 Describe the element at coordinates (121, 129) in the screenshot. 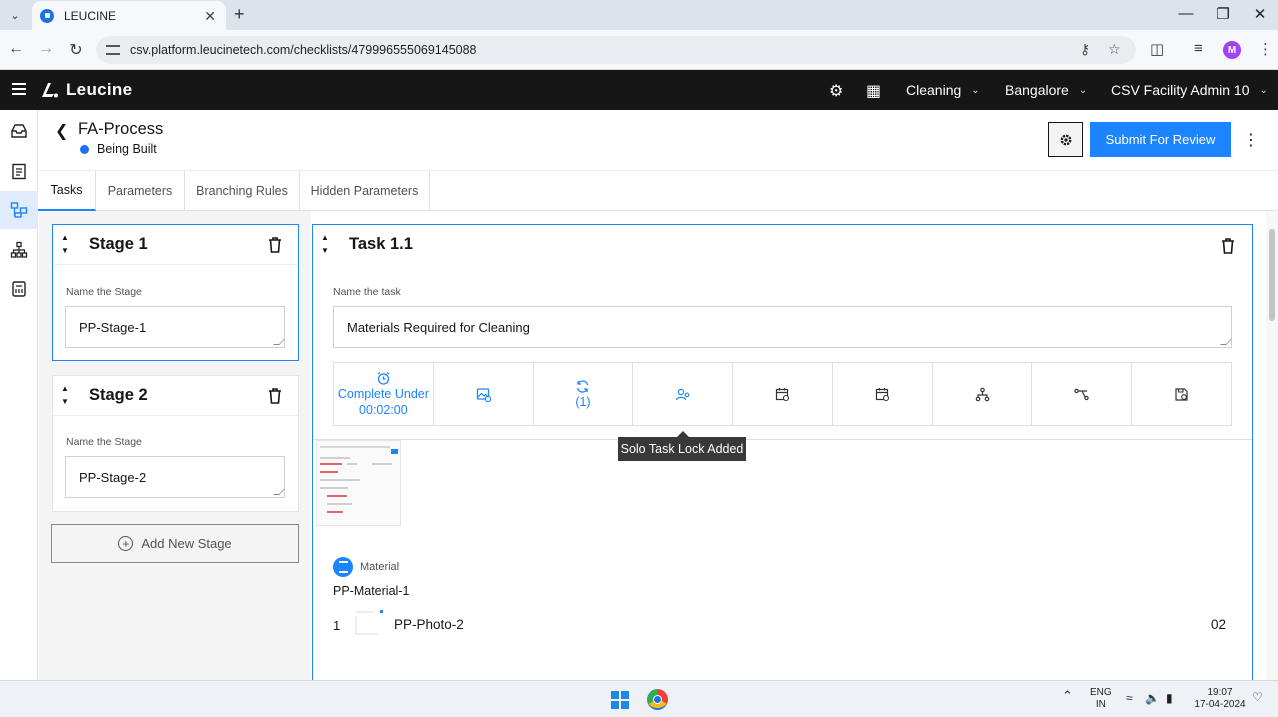

I see `page-title: FA-Process` at that location.